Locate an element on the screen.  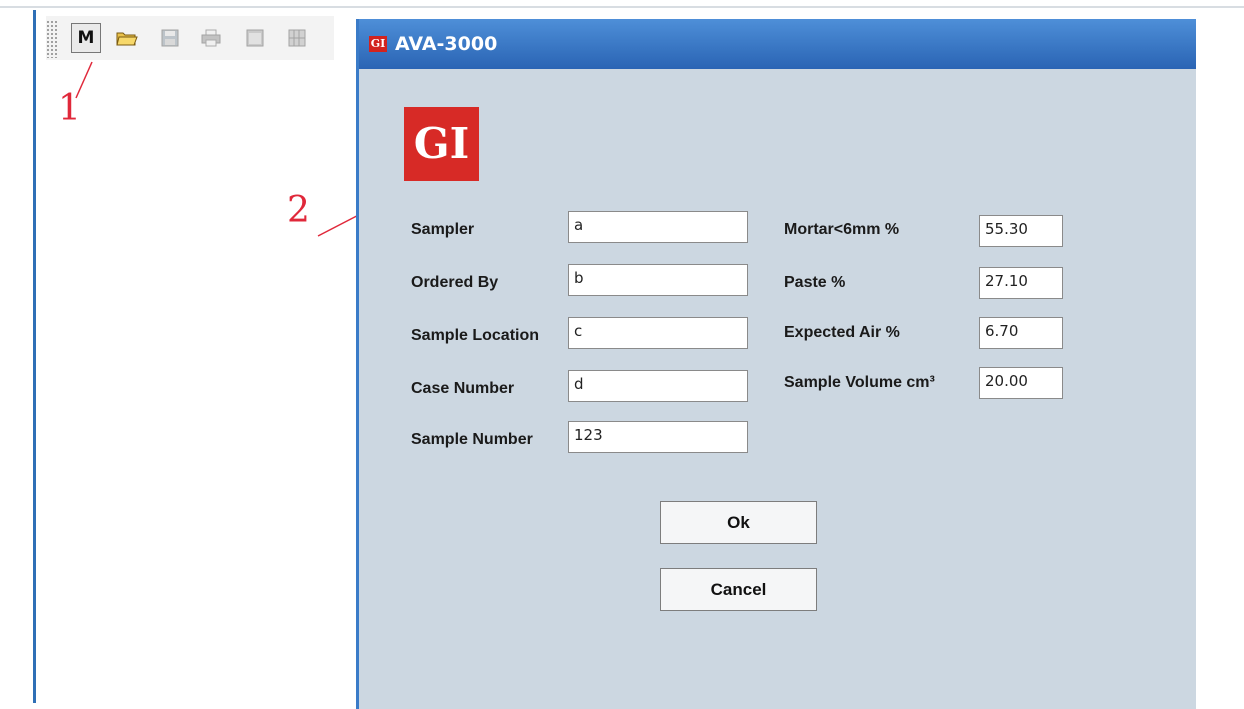
print-button is located at coordinates (211, 38).